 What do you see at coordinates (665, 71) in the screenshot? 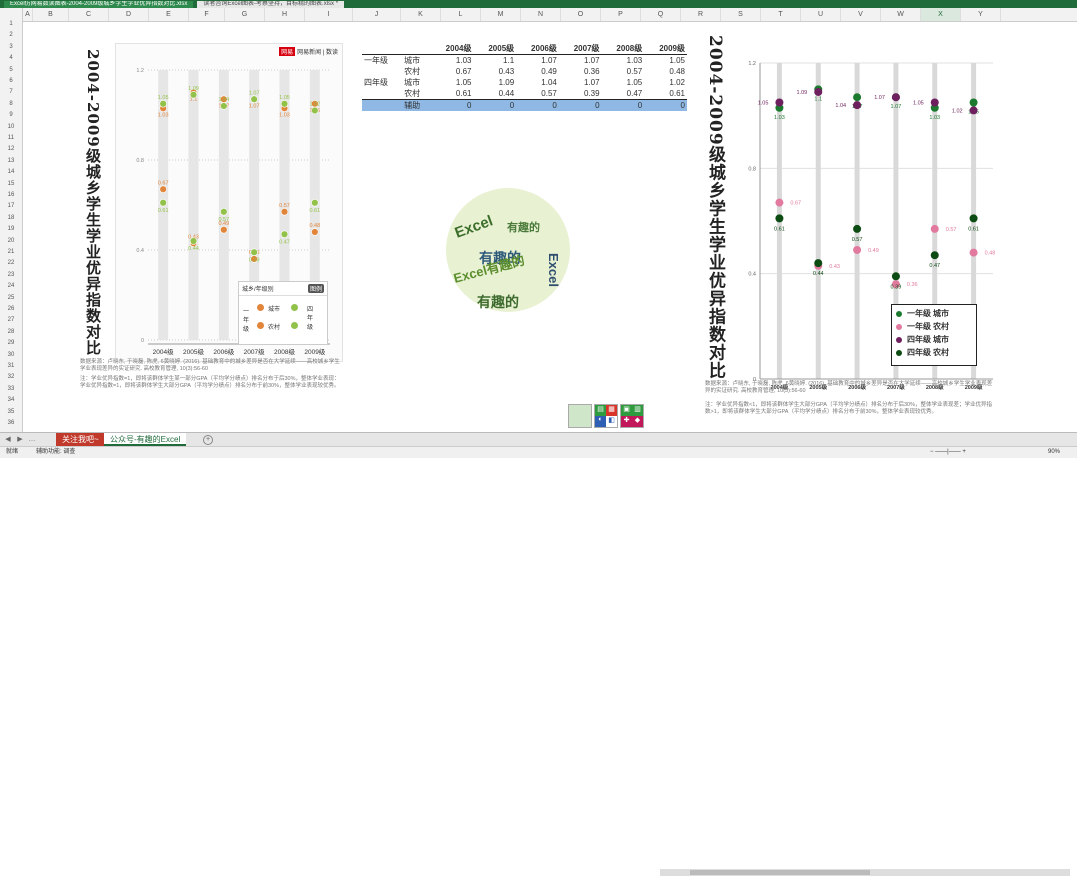
I see `table-value-cell: 0.48` at bounding box center [665, 71].